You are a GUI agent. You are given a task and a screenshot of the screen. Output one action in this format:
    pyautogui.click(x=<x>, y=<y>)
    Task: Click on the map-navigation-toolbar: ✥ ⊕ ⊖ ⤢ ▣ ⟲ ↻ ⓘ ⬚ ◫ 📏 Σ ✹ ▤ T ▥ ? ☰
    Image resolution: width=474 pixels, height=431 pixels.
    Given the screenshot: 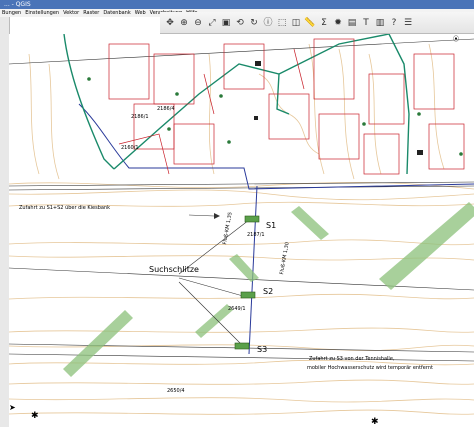 What is the action you would take?
    pyautogui.click(x=317, y=23)
    